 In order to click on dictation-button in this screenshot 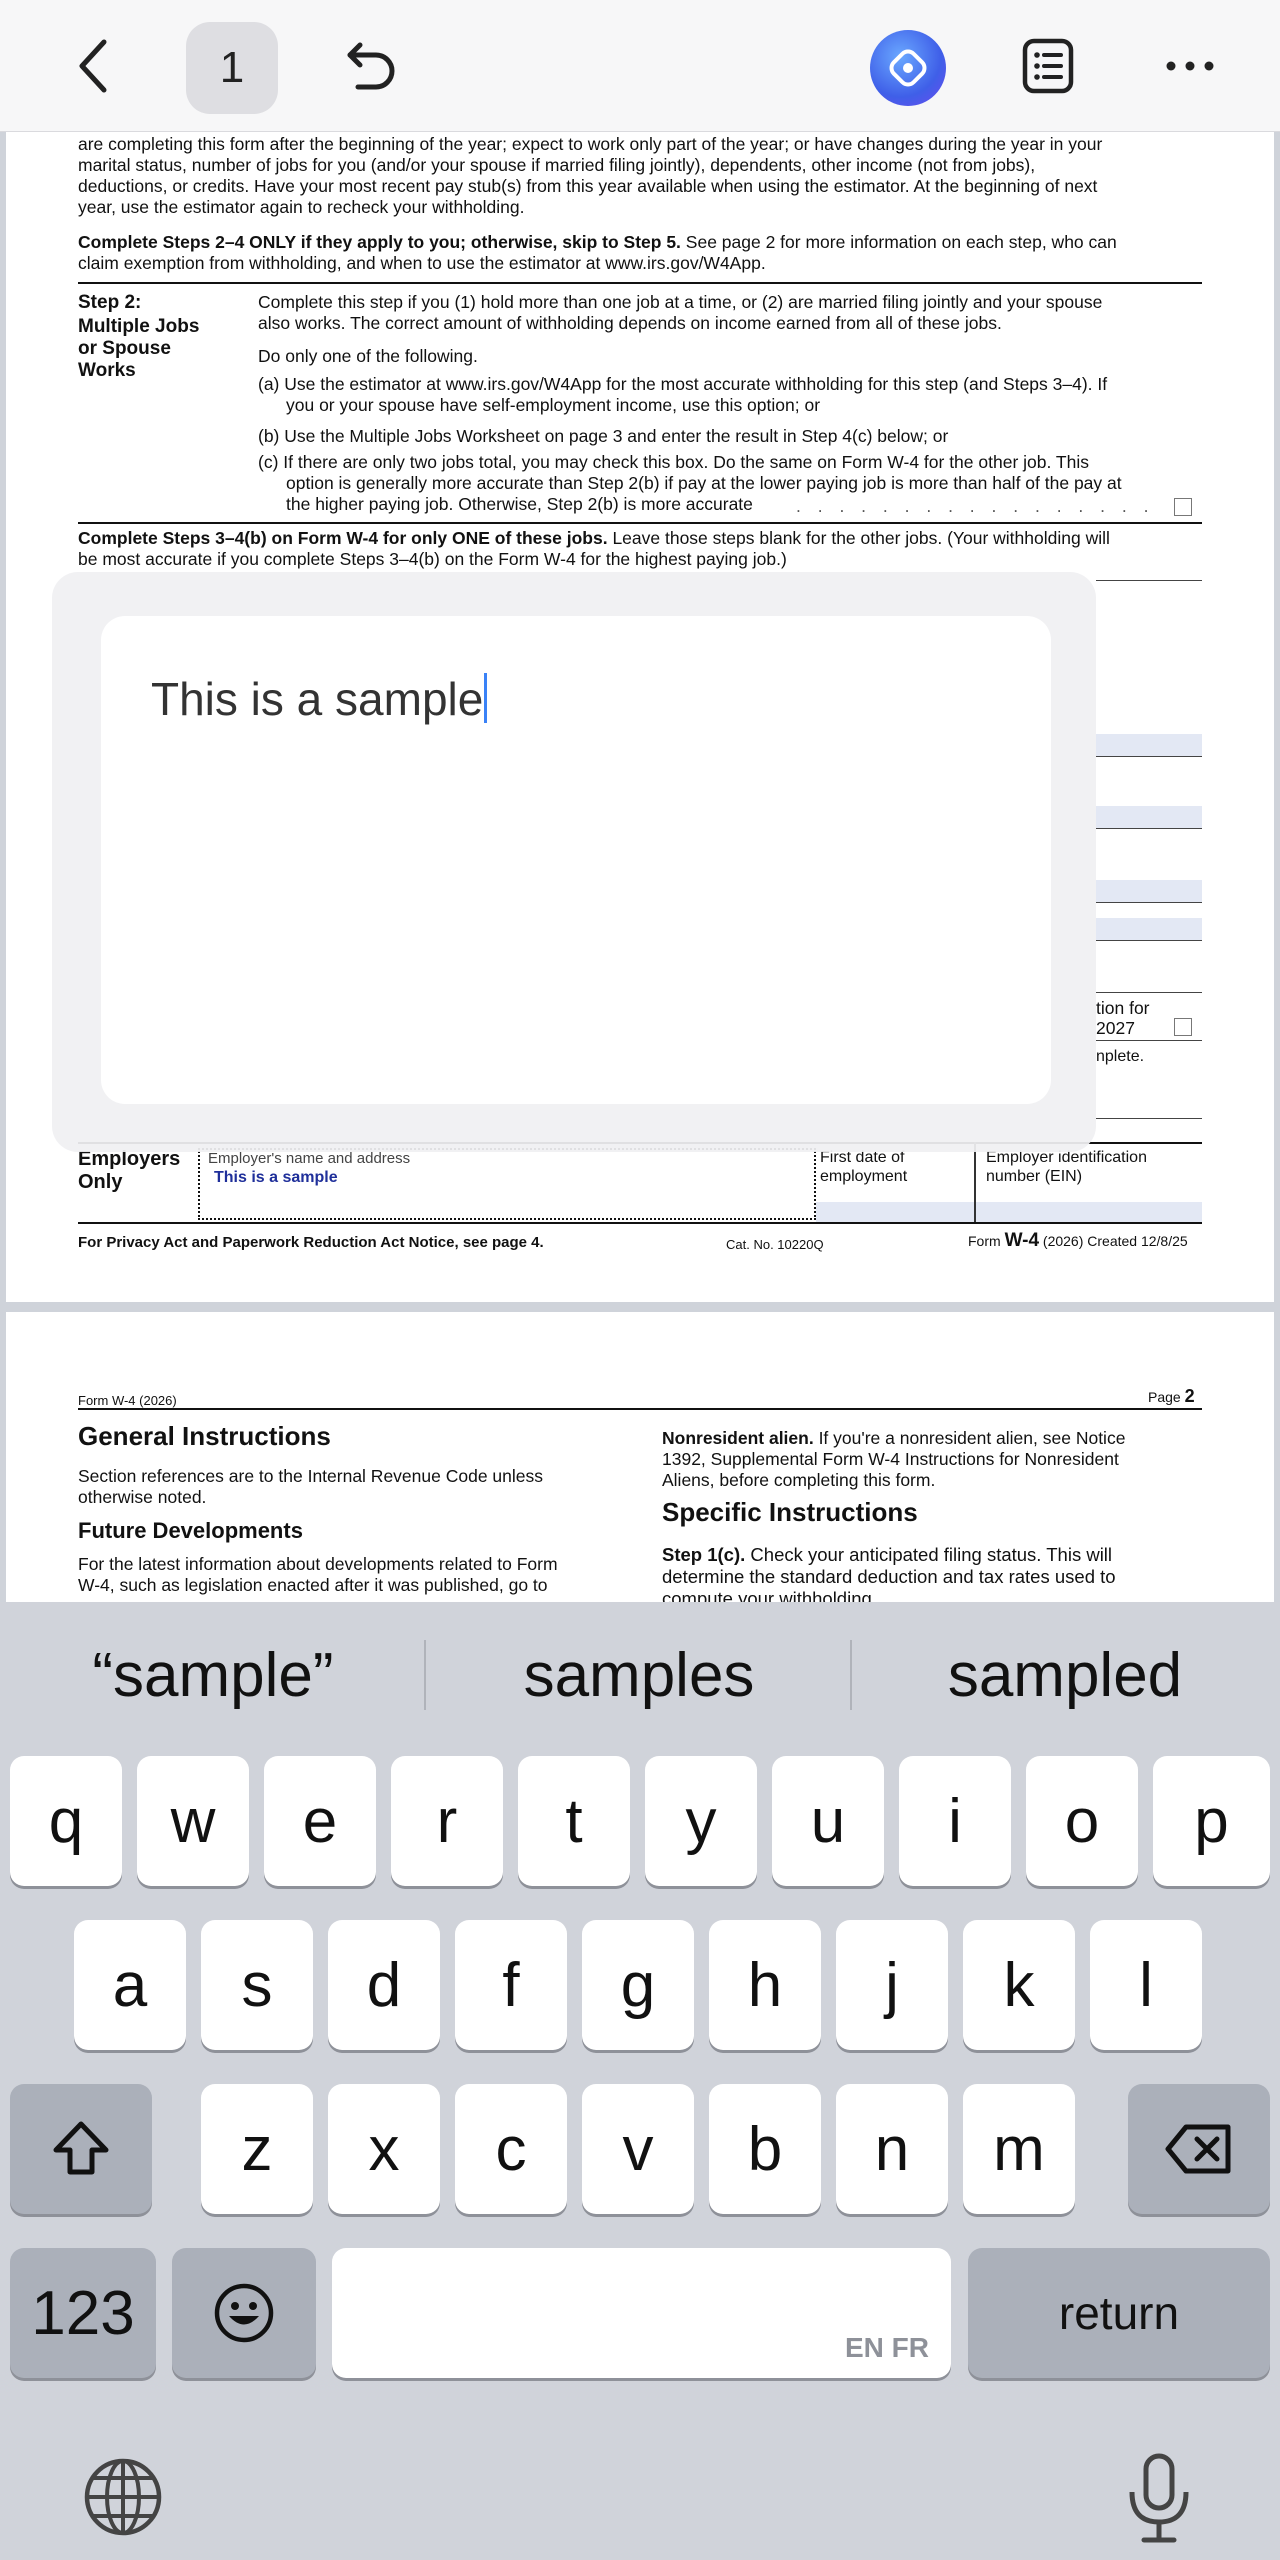, I will do `click(1159, 2498)`.